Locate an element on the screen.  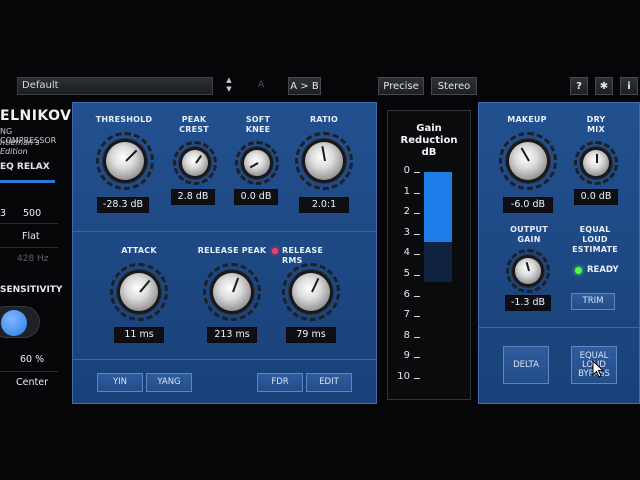
settings-gear-icon: ✱ is located at coordinates (604, 86).